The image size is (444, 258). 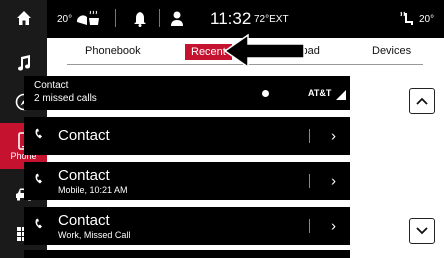 I want to click on tab-phonebook: Phonebook, so click(x=113, y=51).